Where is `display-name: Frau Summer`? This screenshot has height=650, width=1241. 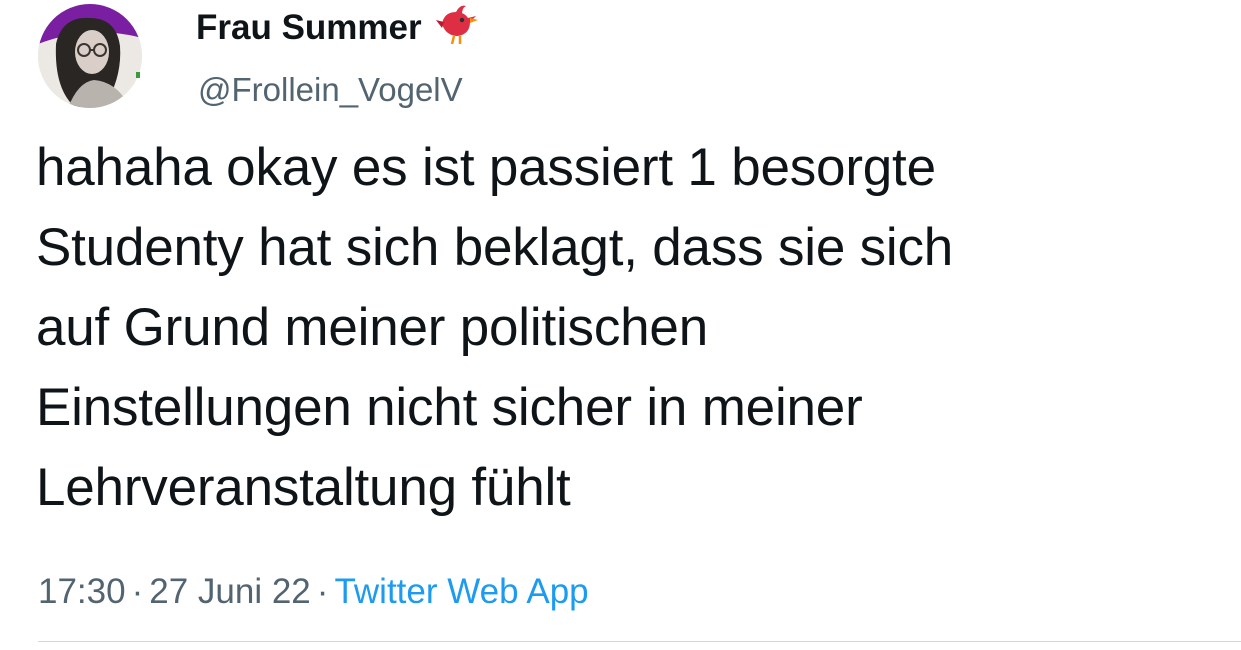 display-name: Frau Summer is located at coordinates (309, 28).